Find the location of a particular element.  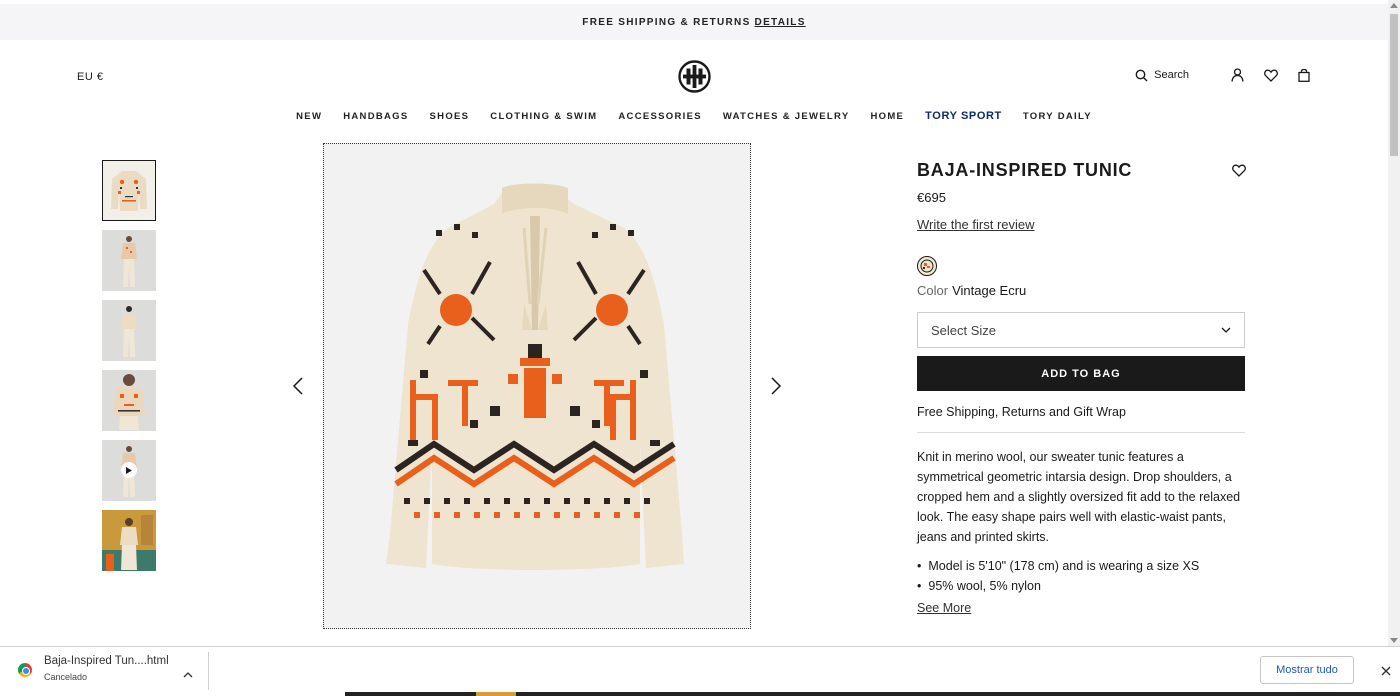

chevron-up-icon is located at coordinates (188, 674).